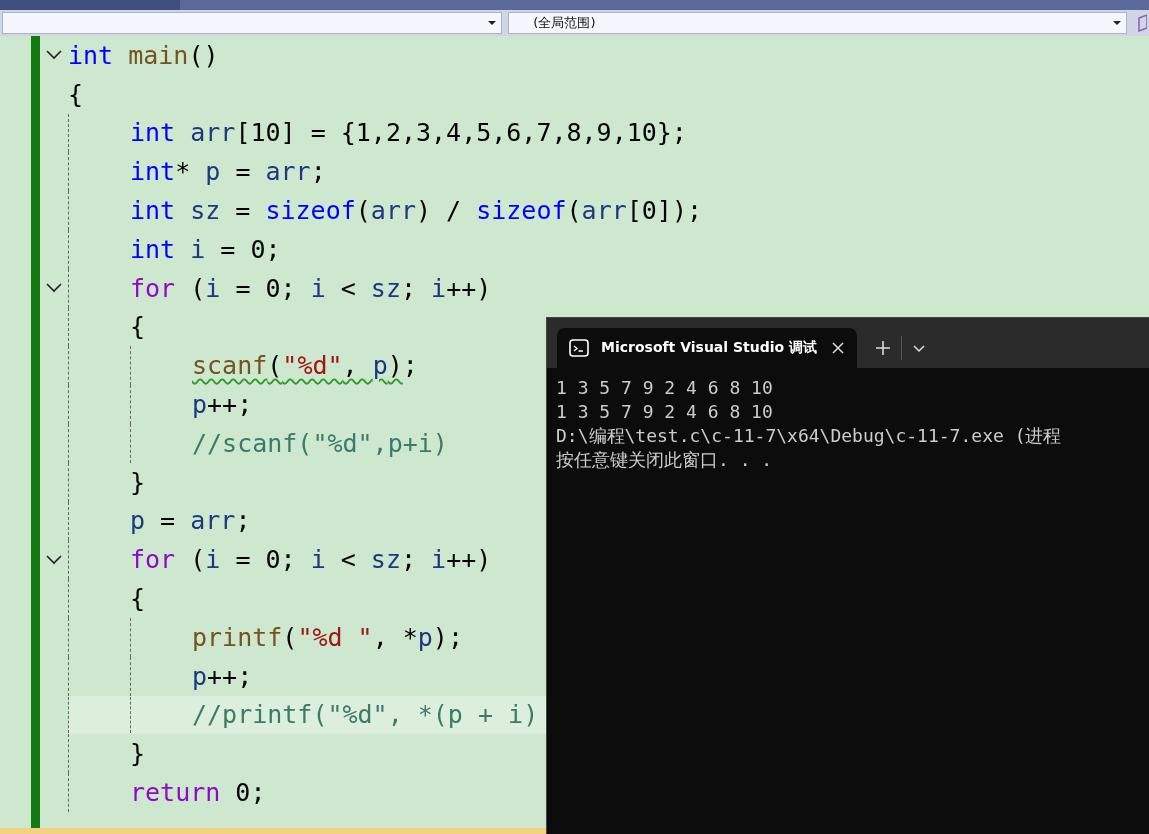 This screenshot has height=834, width=1149. I want to click on terminal-icon, so click(579, 348).